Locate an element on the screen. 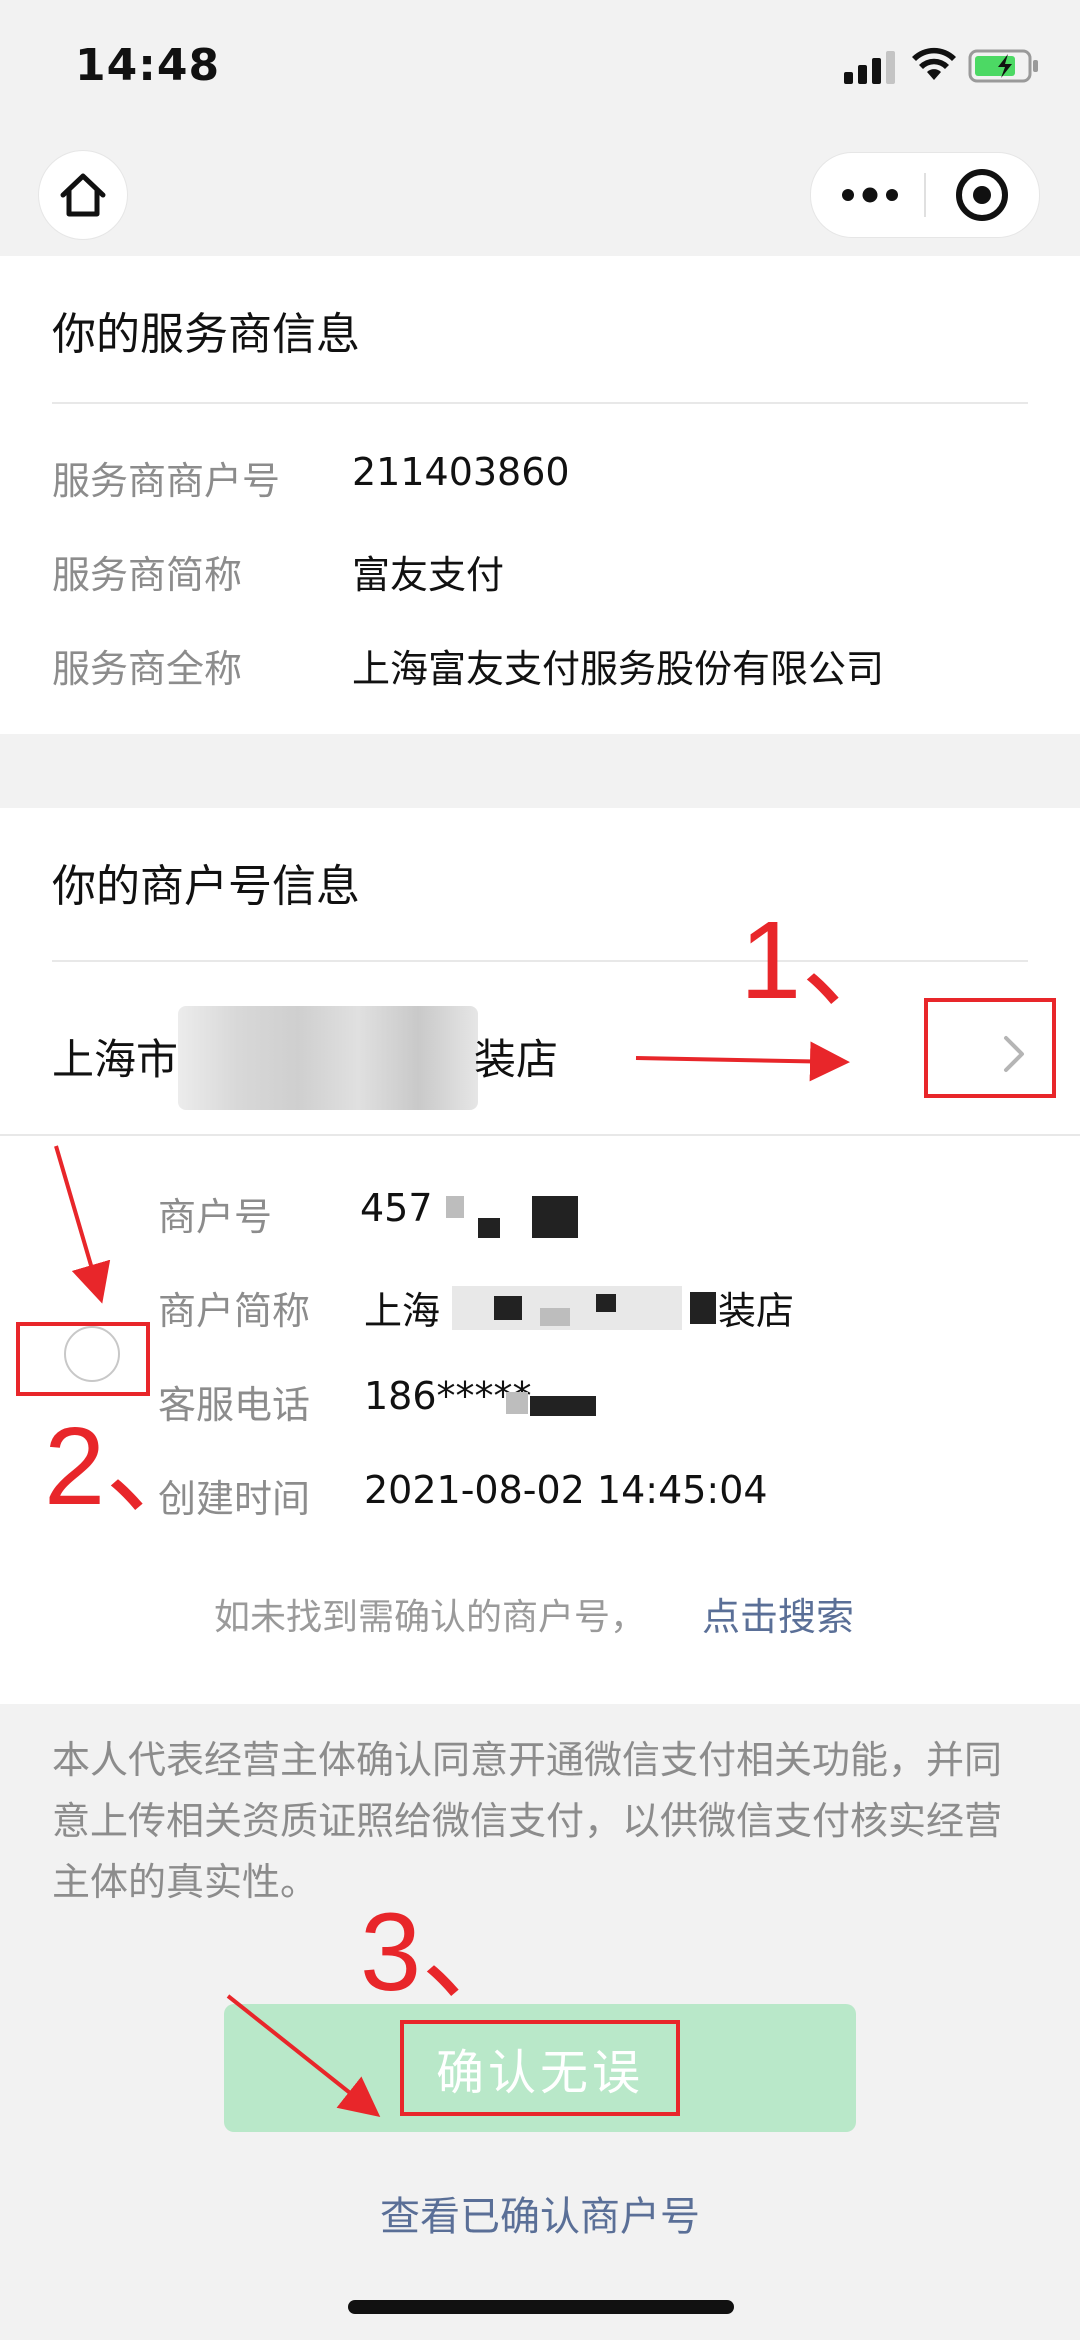 The width and height of the screenshot is (1080, 2340). capsule-divider is located at coordinates (925, 195).